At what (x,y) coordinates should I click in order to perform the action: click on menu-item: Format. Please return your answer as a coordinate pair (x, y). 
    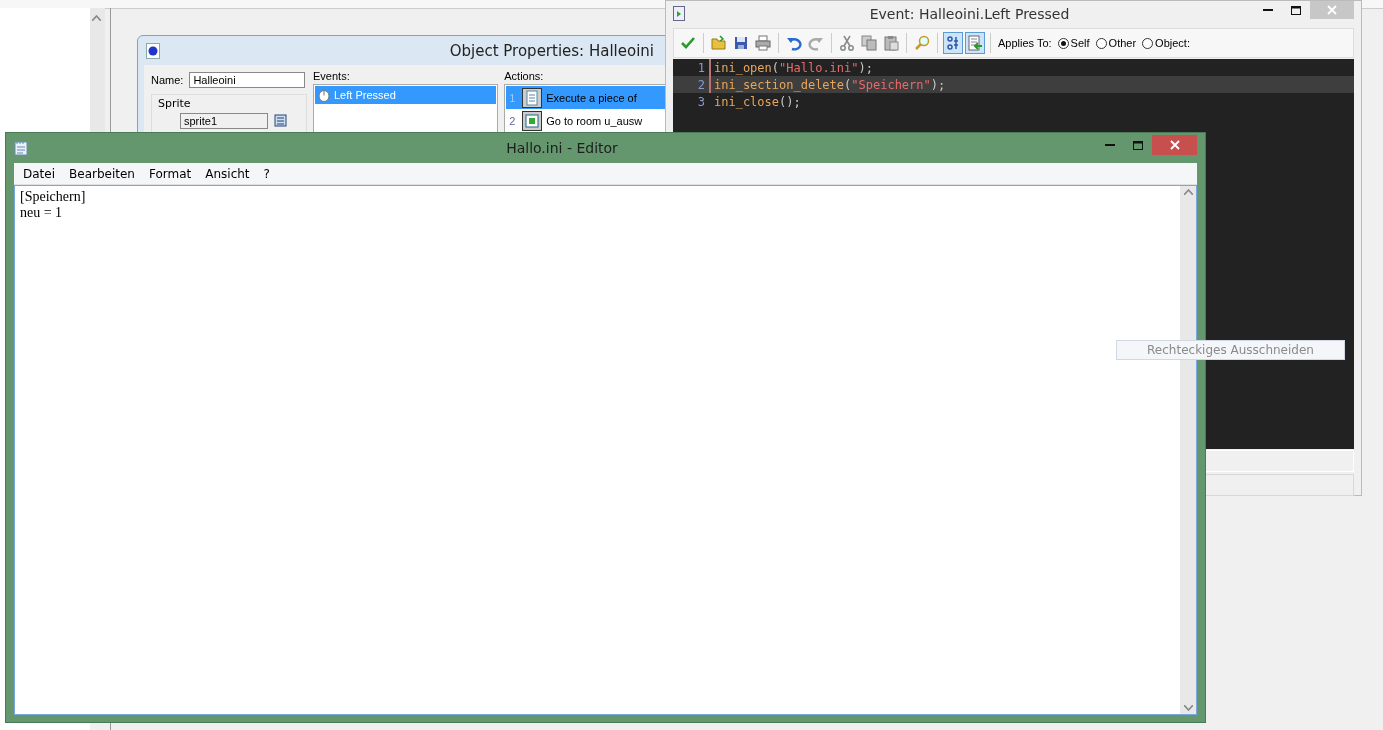
    Looking at the image, I should click on (170, 173).